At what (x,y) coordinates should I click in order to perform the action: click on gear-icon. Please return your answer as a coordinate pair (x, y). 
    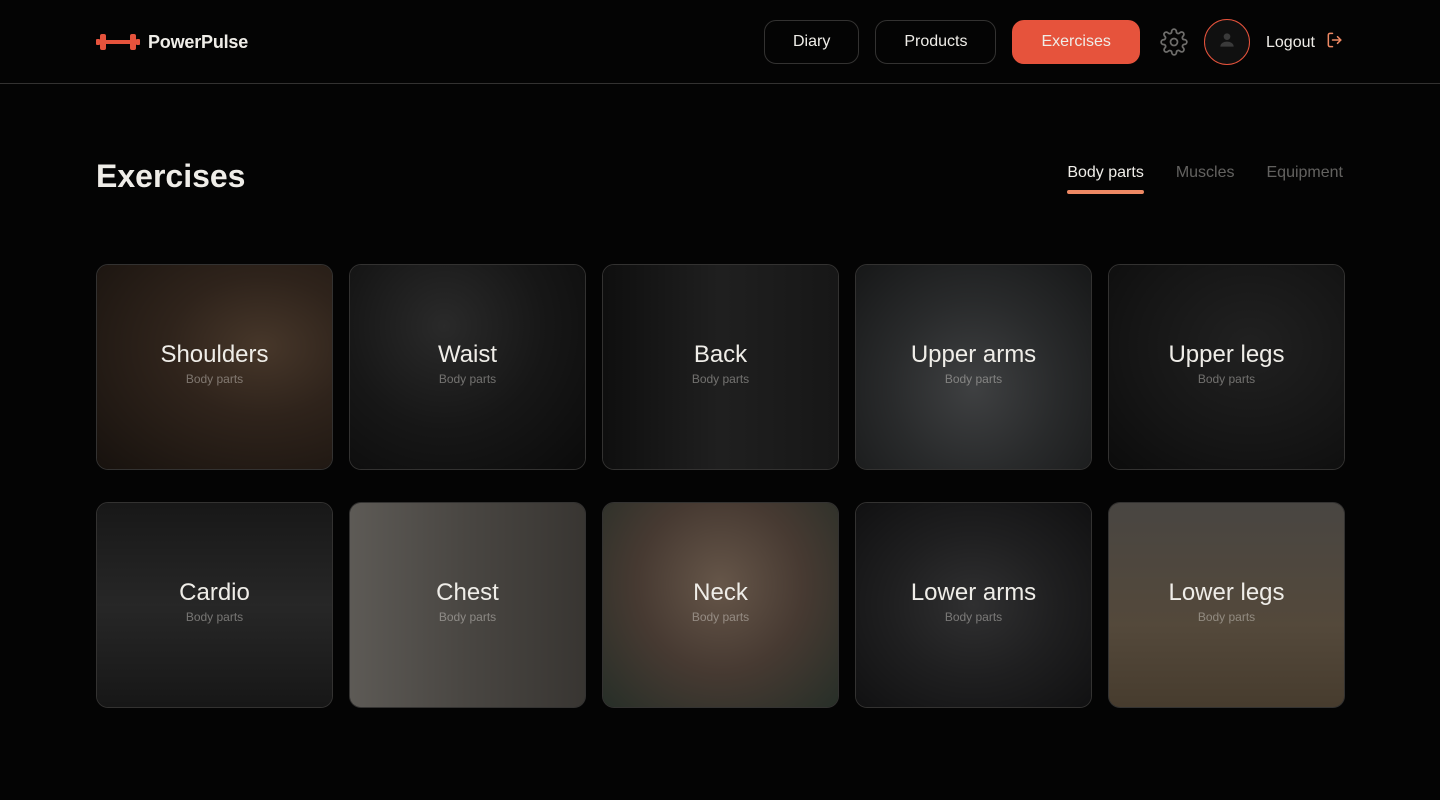
    Looking at the image, I should click on (1174, 42).